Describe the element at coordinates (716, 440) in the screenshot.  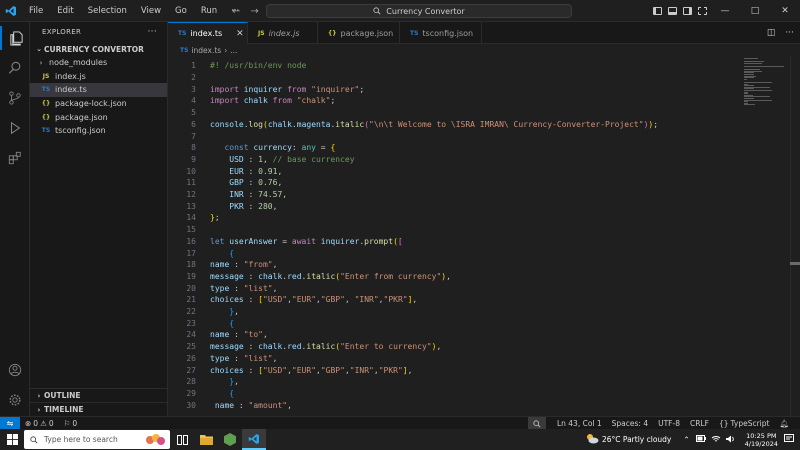
I see `network-icon` at that location.